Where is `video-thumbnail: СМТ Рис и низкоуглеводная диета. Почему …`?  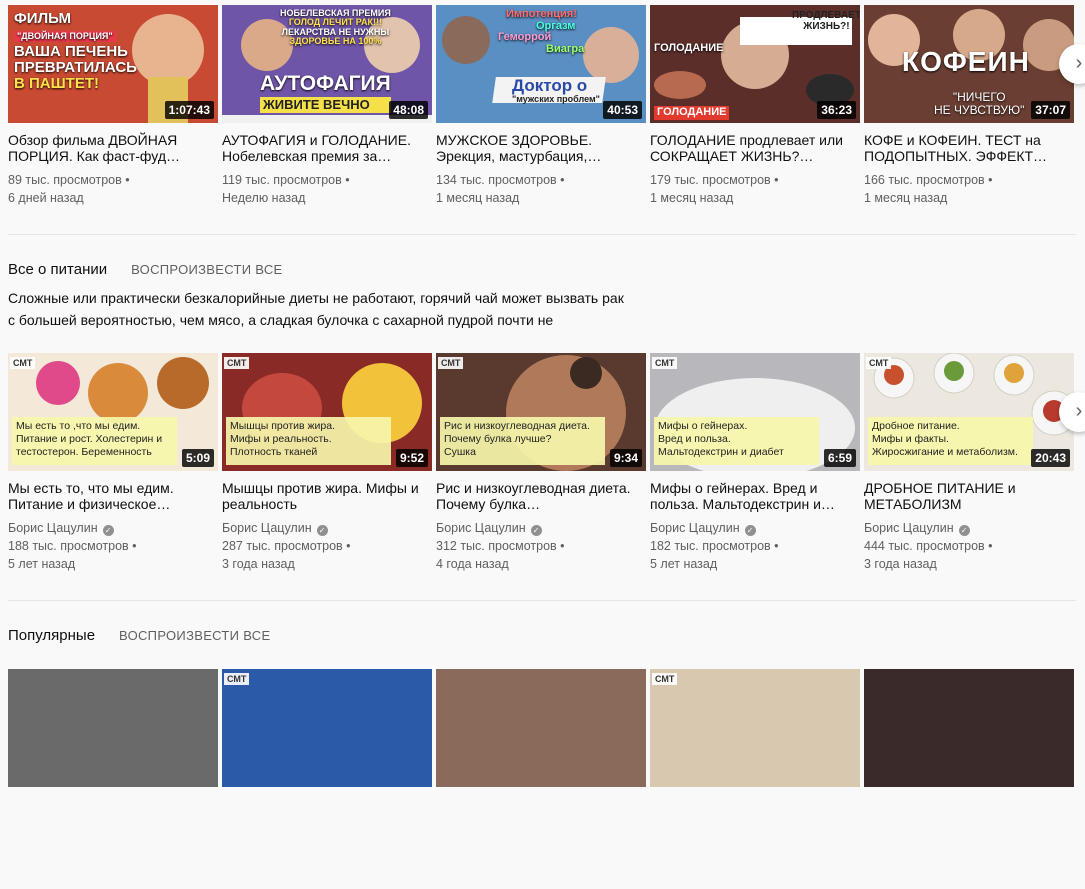
video-thumbnail: СМТ Рис и низкоуглеводная диета. Почему … is located at coordinates (541, 412).